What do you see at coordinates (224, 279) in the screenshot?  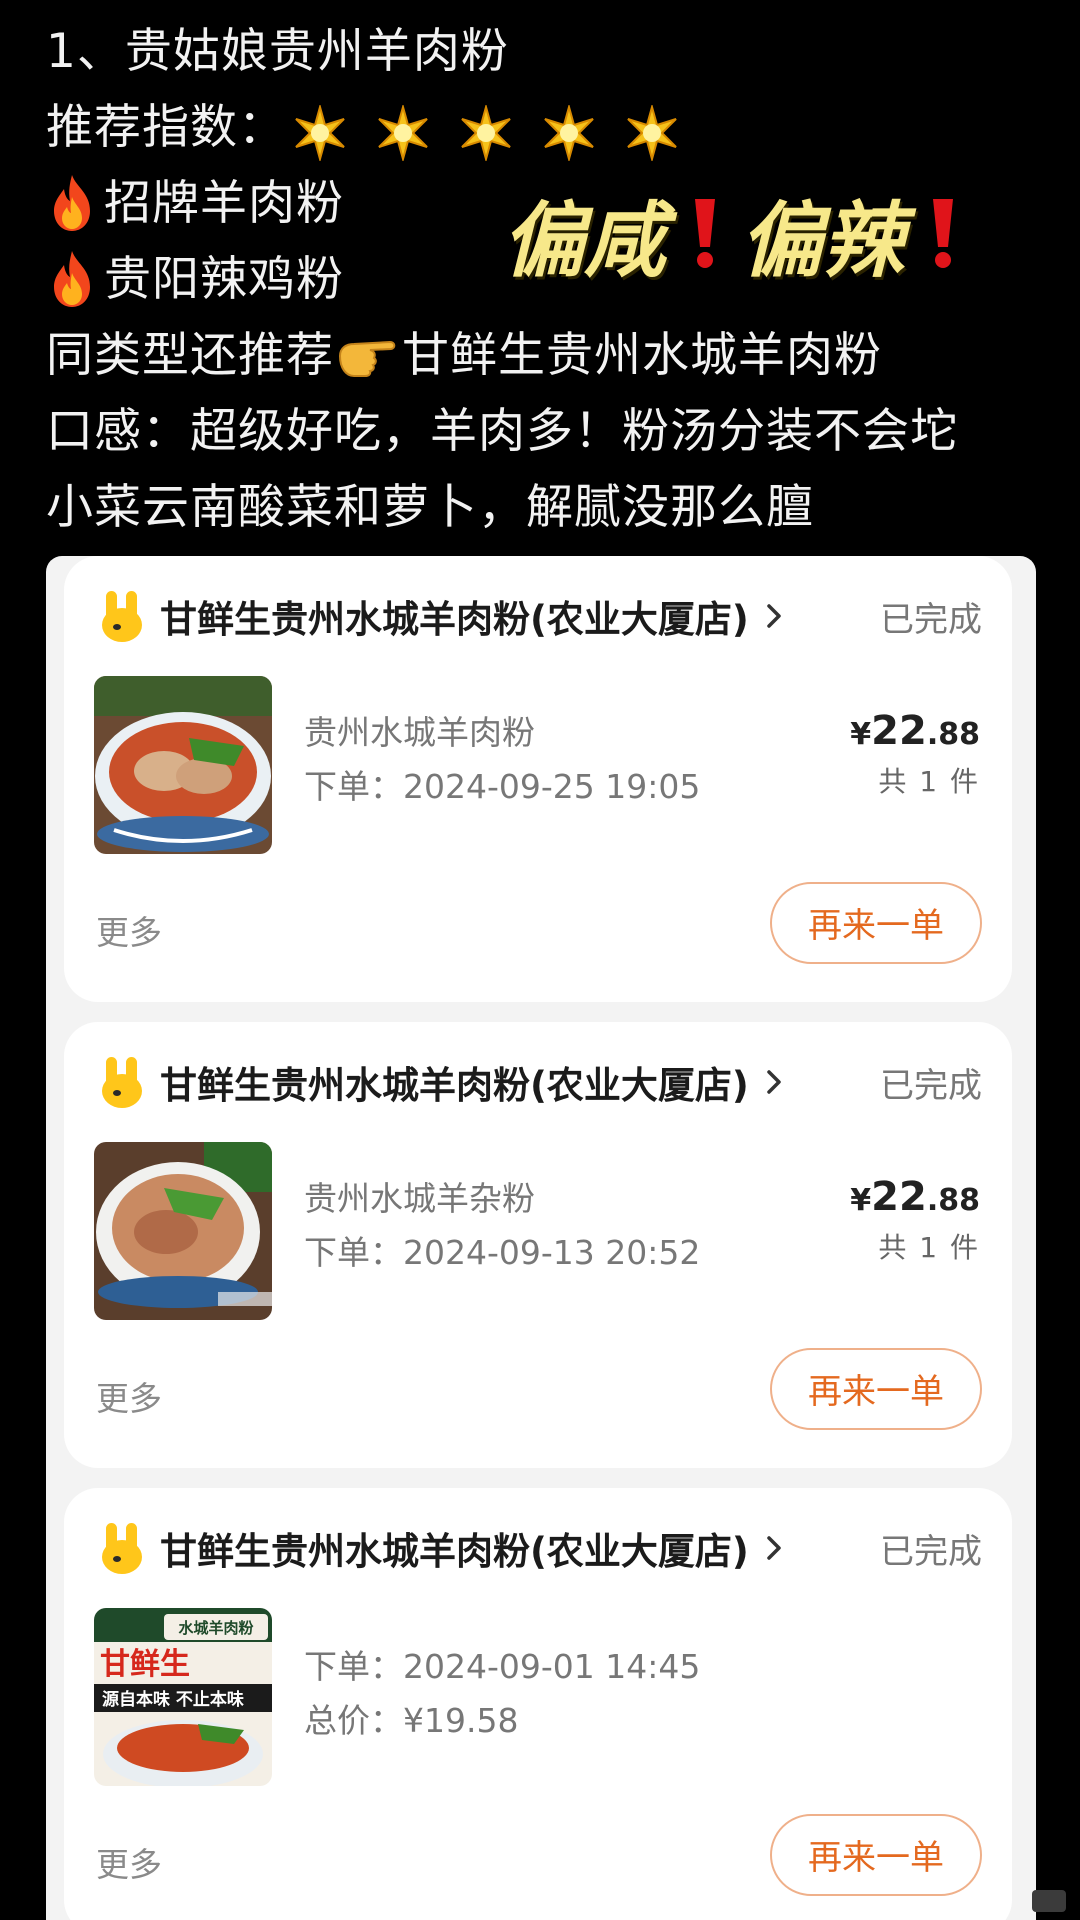 I see `note-item-text: 贵阳辣鸡粉` at bounding box center [224, 279].